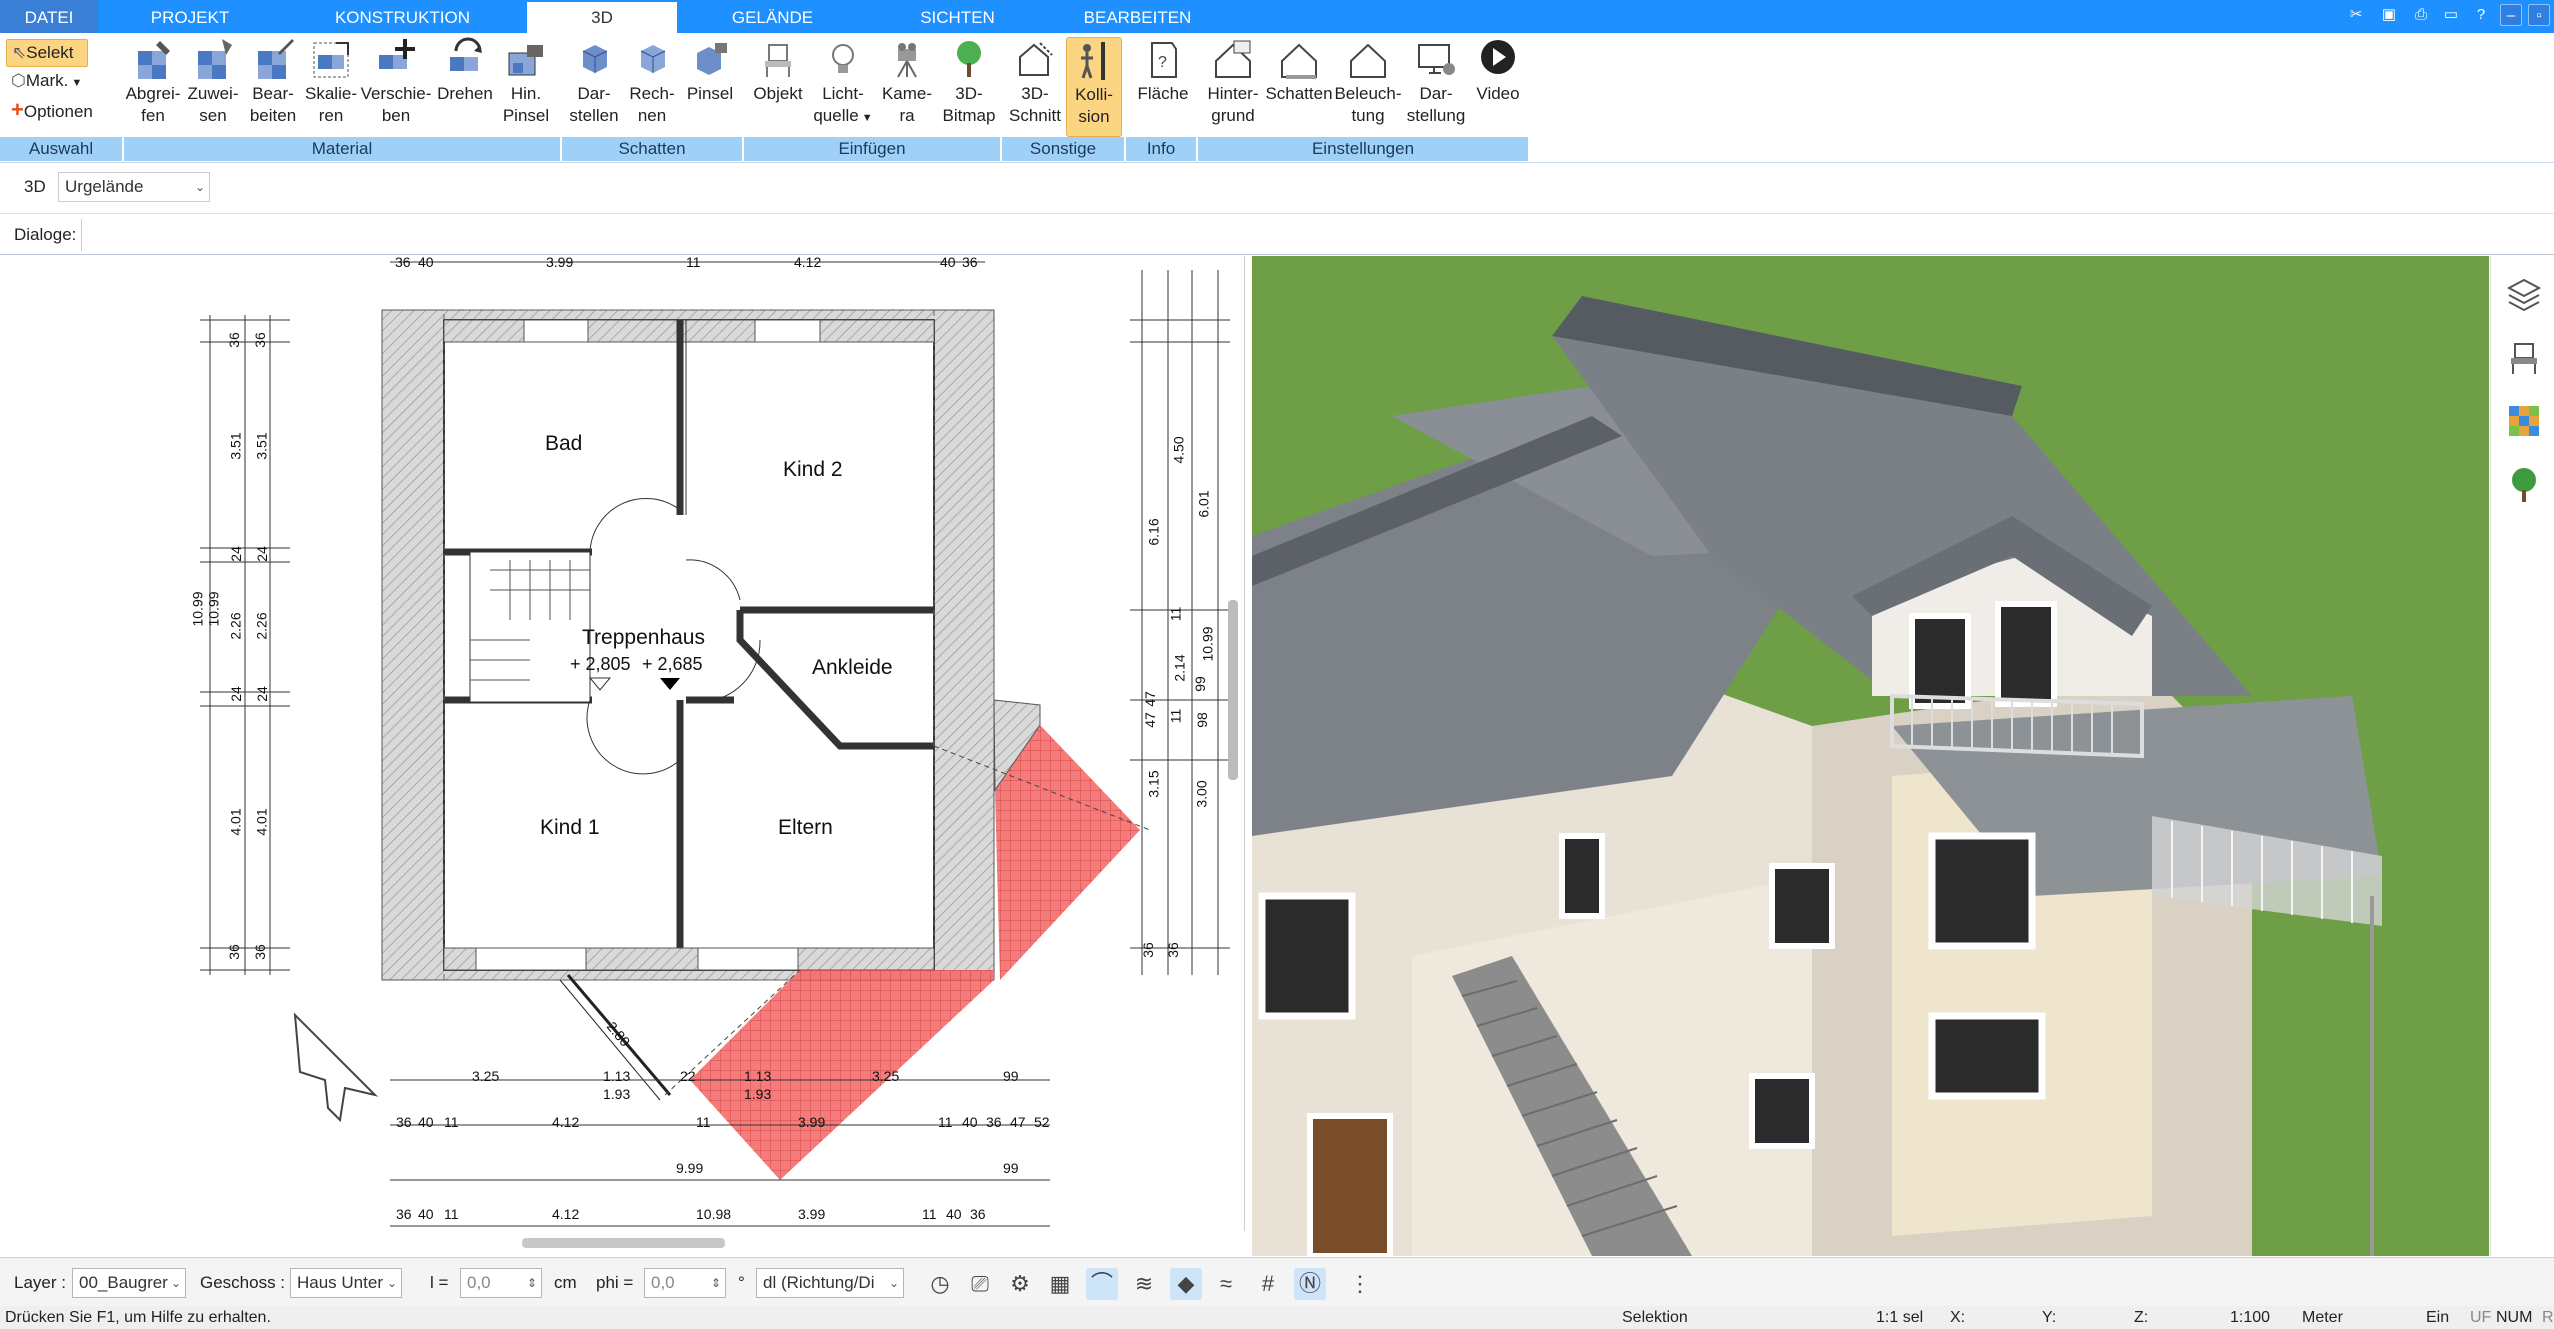 This screenshot has width=2554, height=1329. I want to click on phi-input: 0,0 ⇕, so click(685, 1283).